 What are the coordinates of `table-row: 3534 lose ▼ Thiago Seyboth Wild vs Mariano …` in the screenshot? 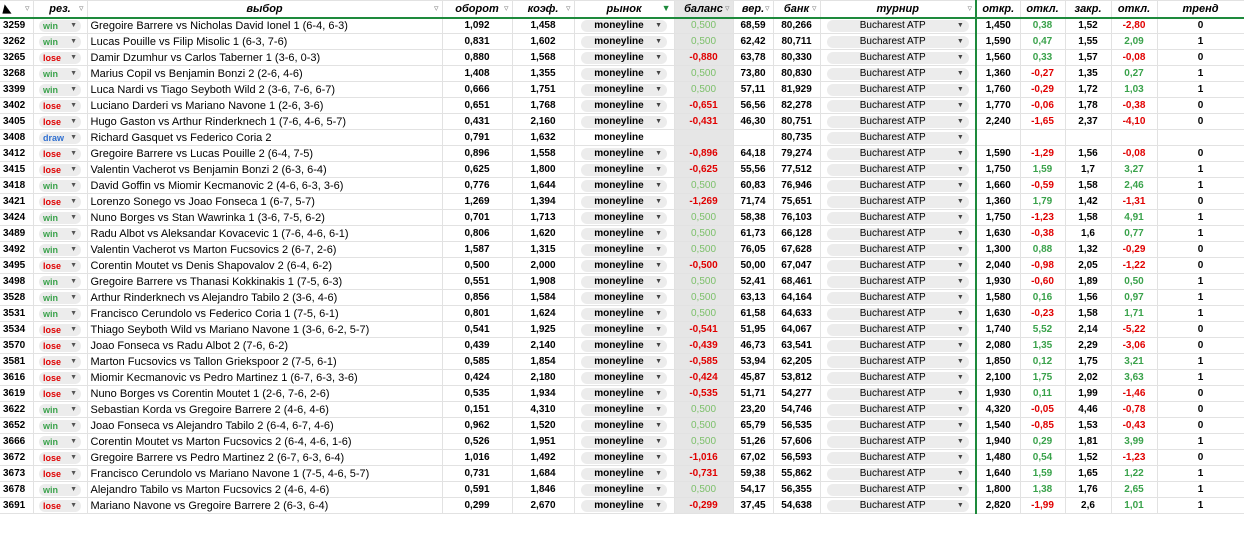 It's located at (622, 329).